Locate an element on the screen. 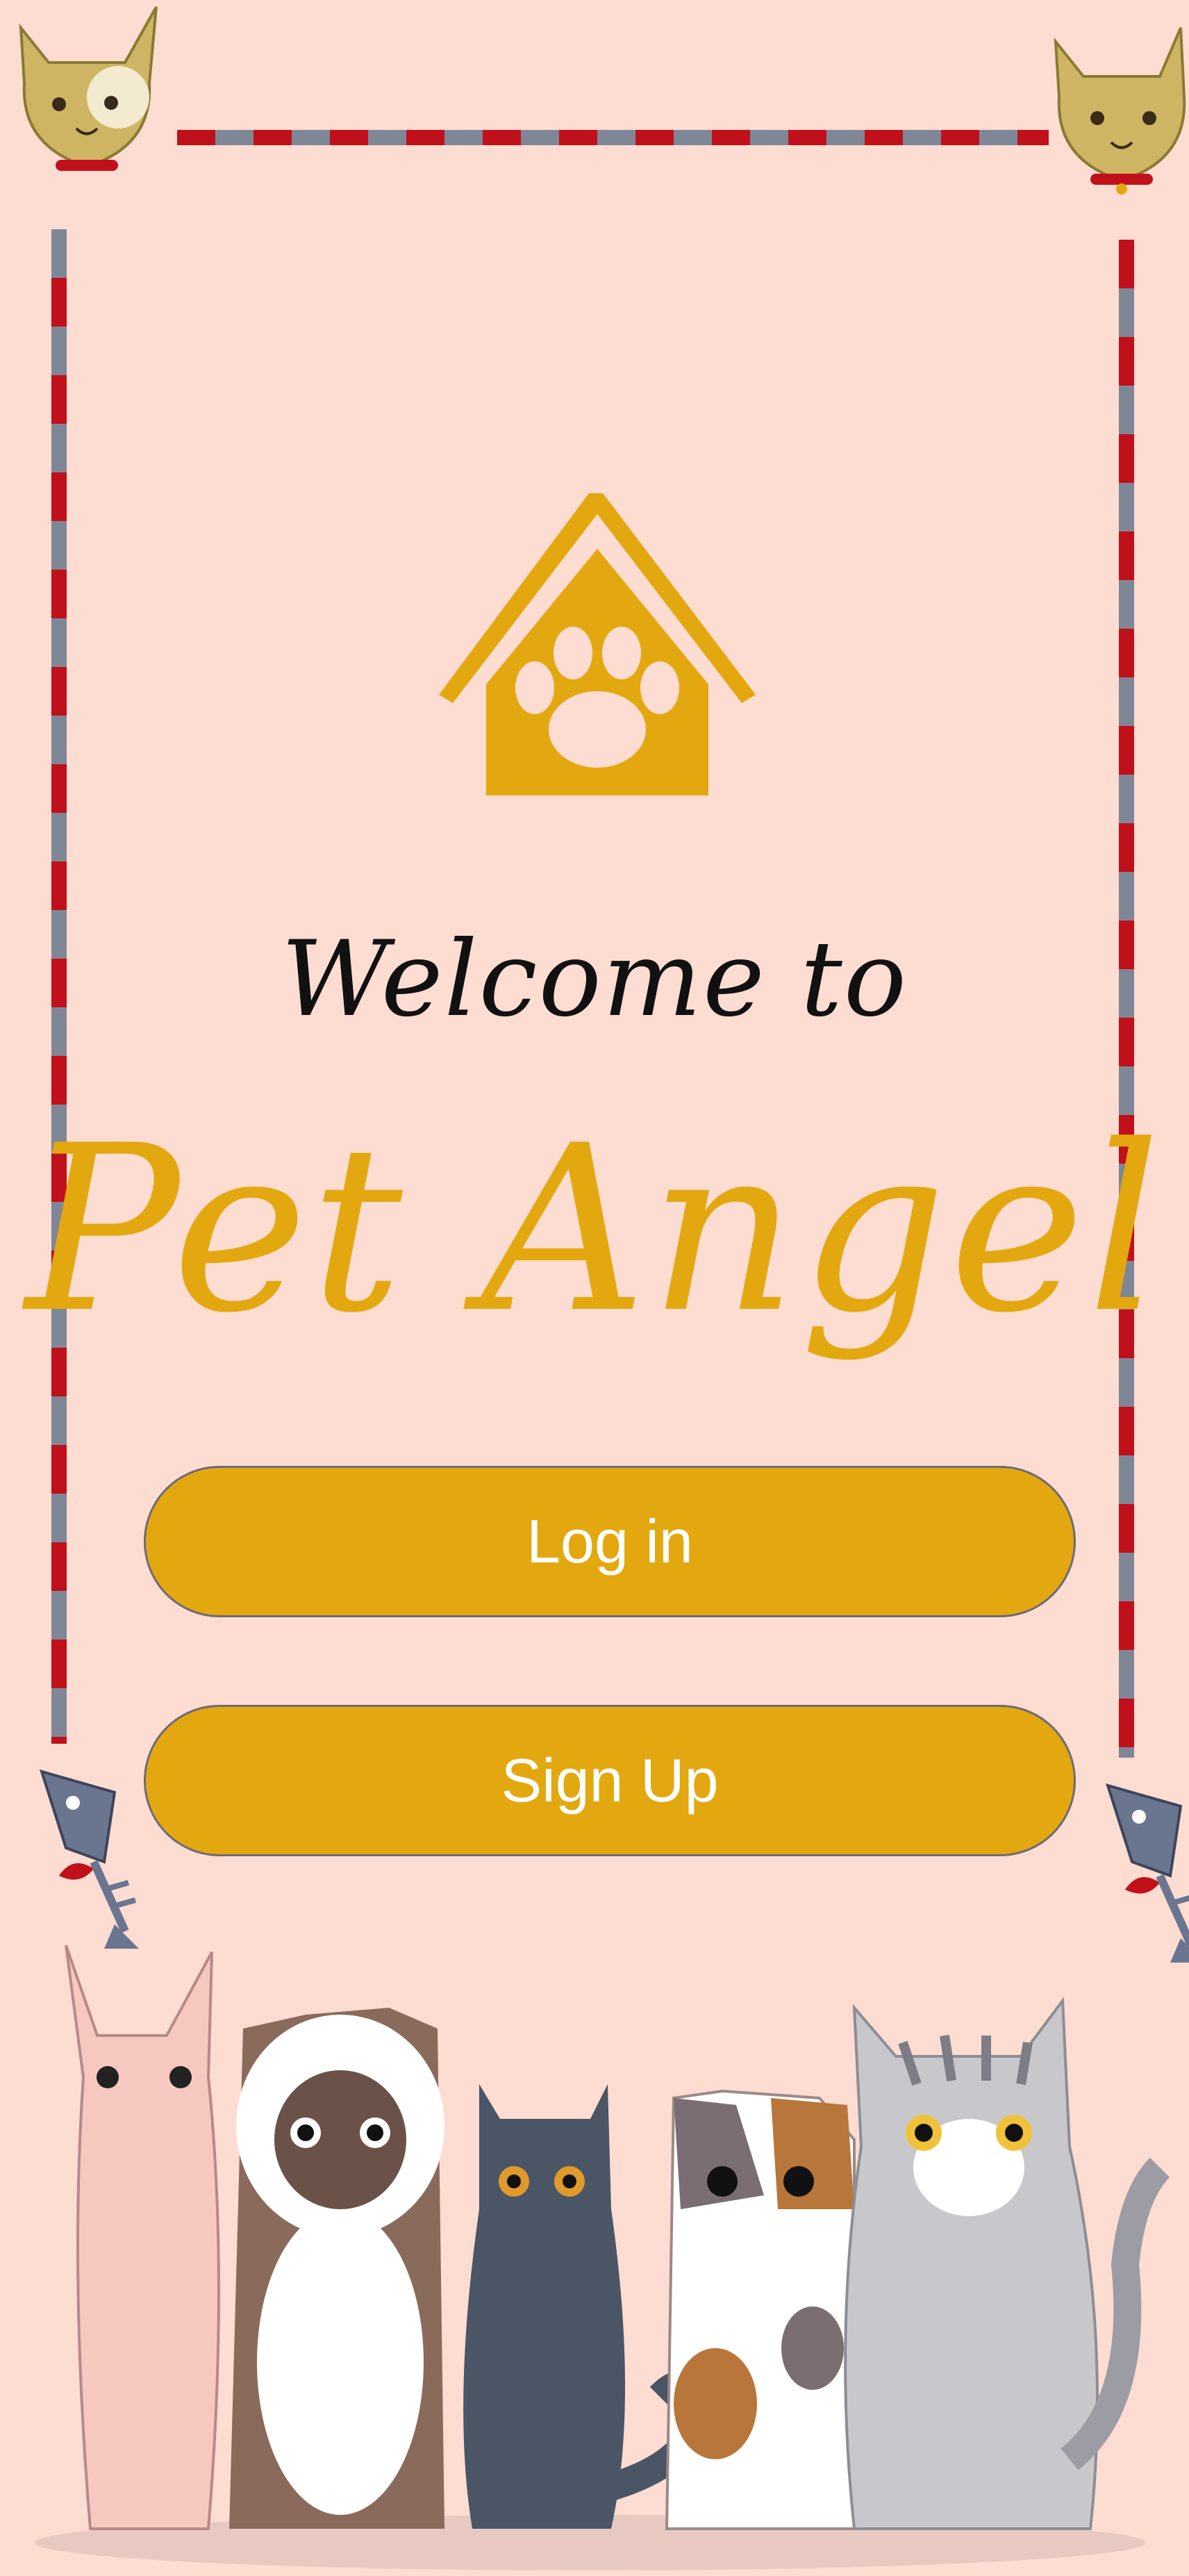  white-brown-cat-illustration is located at coordinates (336, 2269).